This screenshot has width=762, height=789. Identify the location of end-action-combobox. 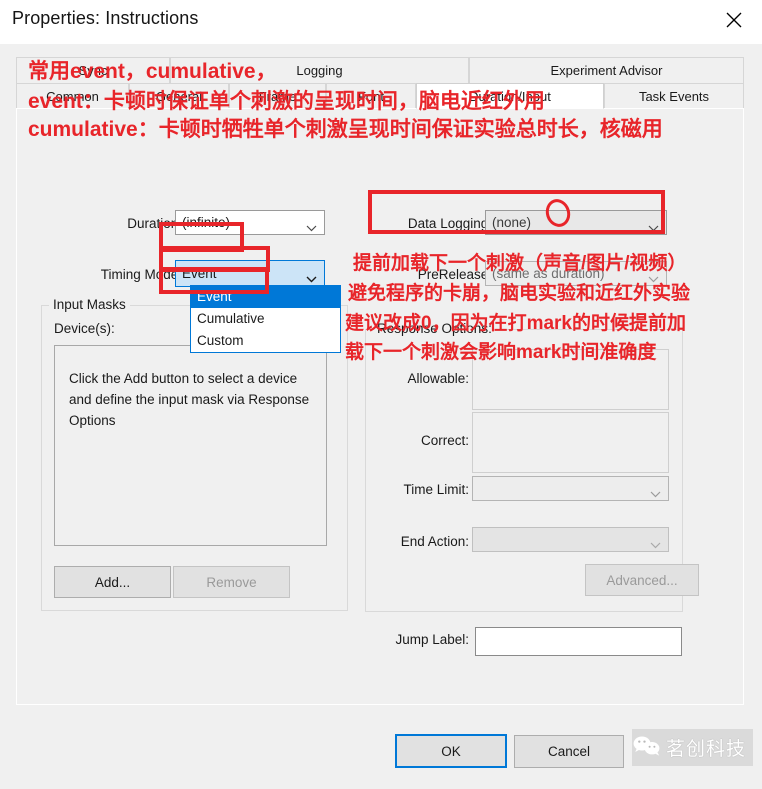
(570, 539).